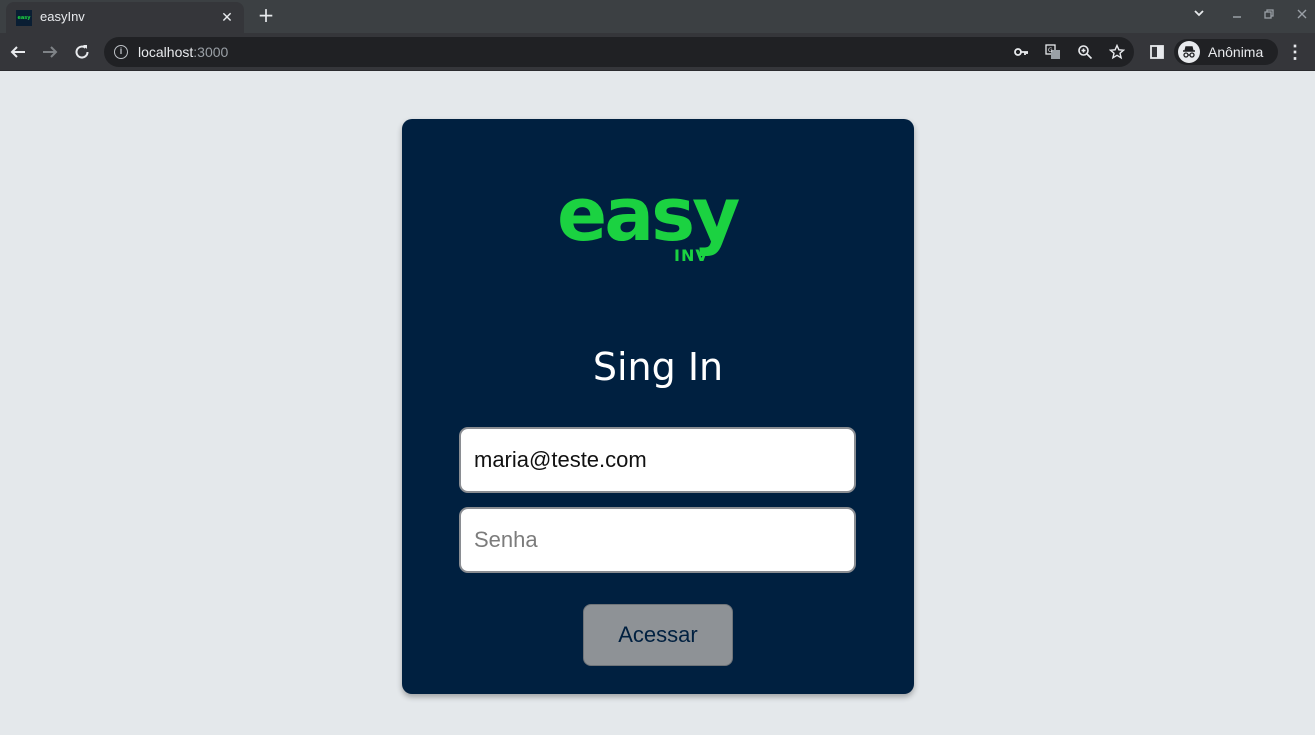 The height and width of the screenshot is (735, 1315). I want to click on new-tab-button: +, so click(266, 15).